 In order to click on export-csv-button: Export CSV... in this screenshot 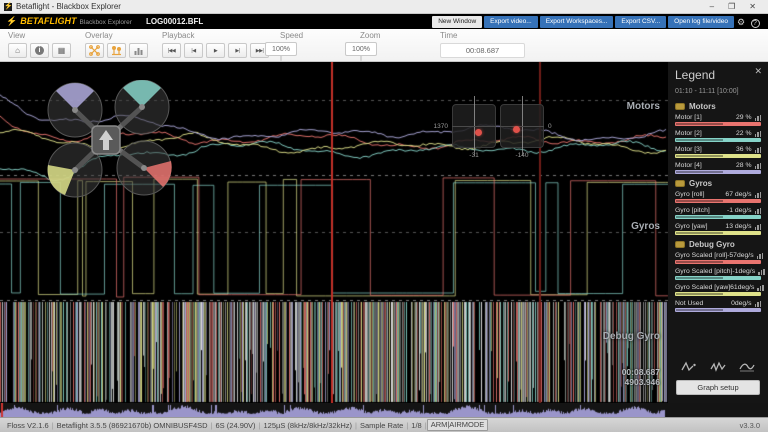, I will do `click(641, 21)`.